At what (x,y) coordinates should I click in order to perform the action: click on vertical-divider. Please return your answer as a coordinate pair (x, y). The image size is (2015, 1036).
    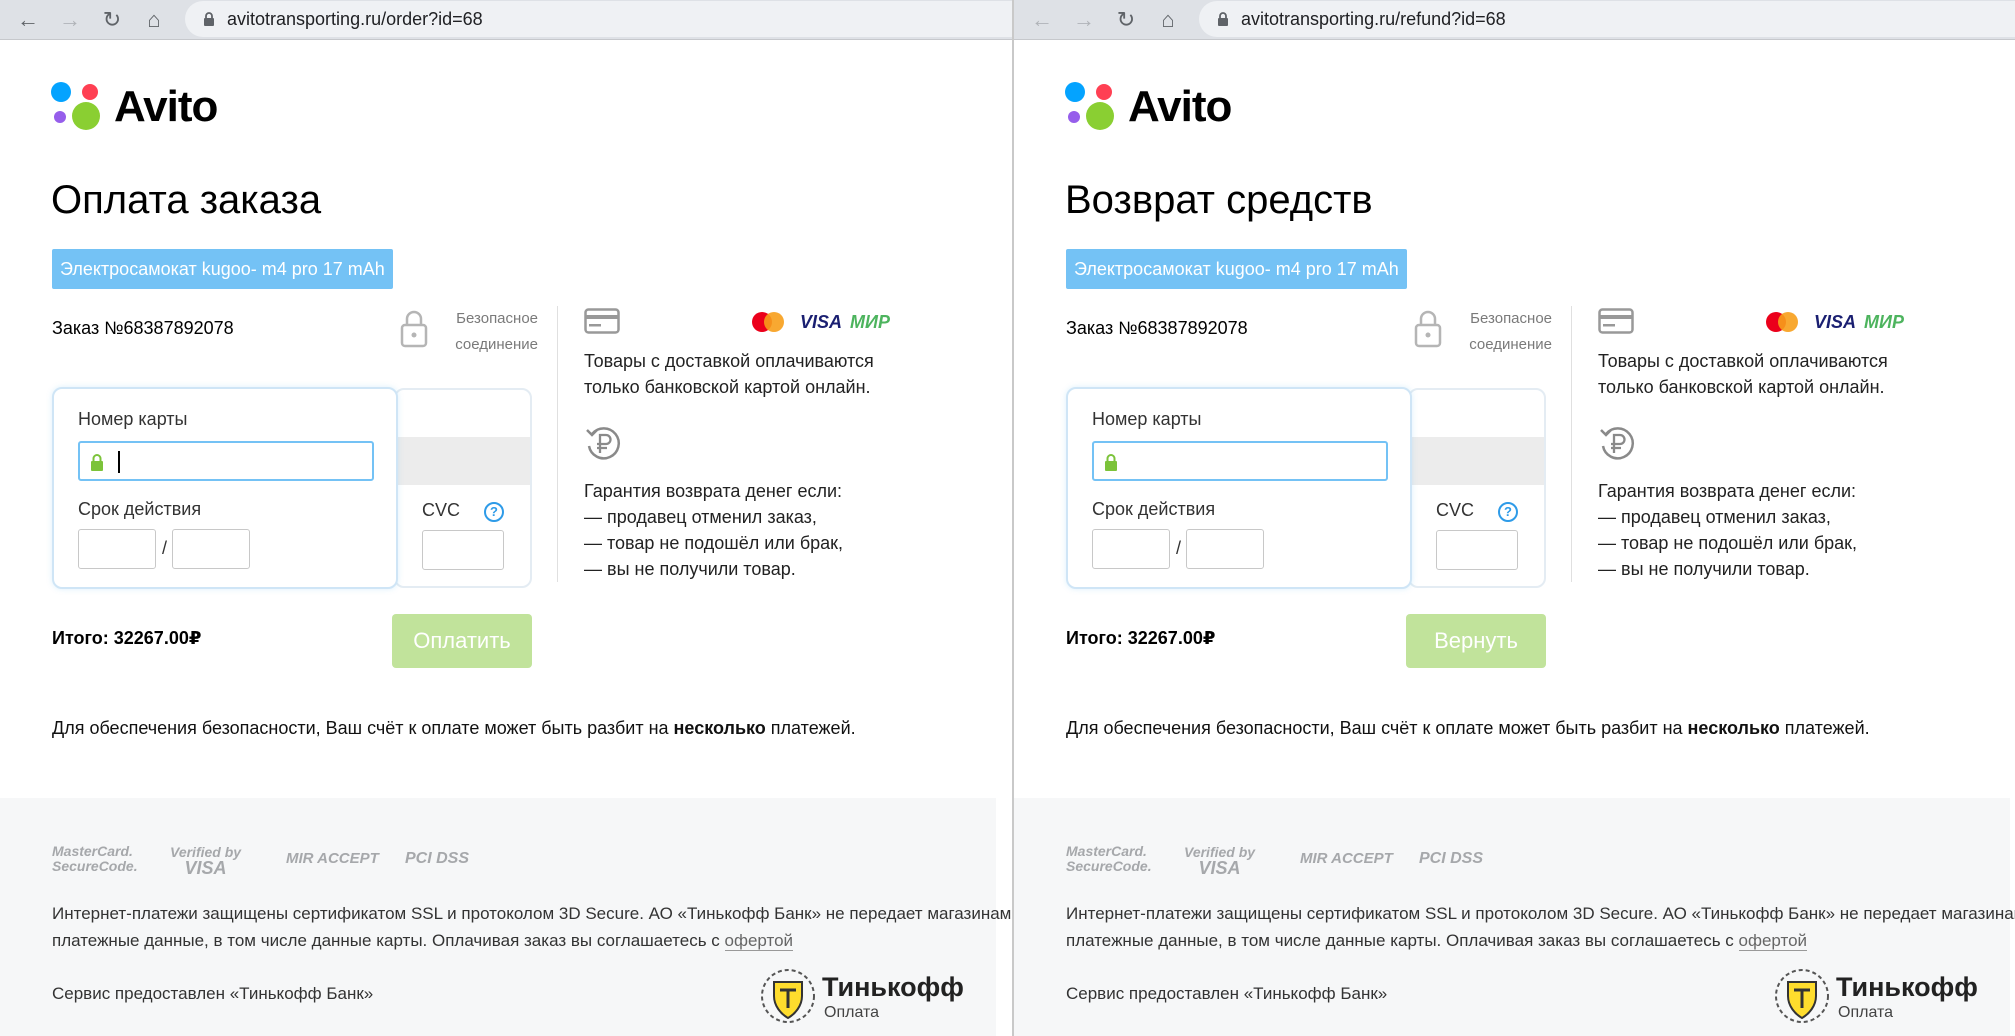
    Looking at the image, I should click on (557, 444).